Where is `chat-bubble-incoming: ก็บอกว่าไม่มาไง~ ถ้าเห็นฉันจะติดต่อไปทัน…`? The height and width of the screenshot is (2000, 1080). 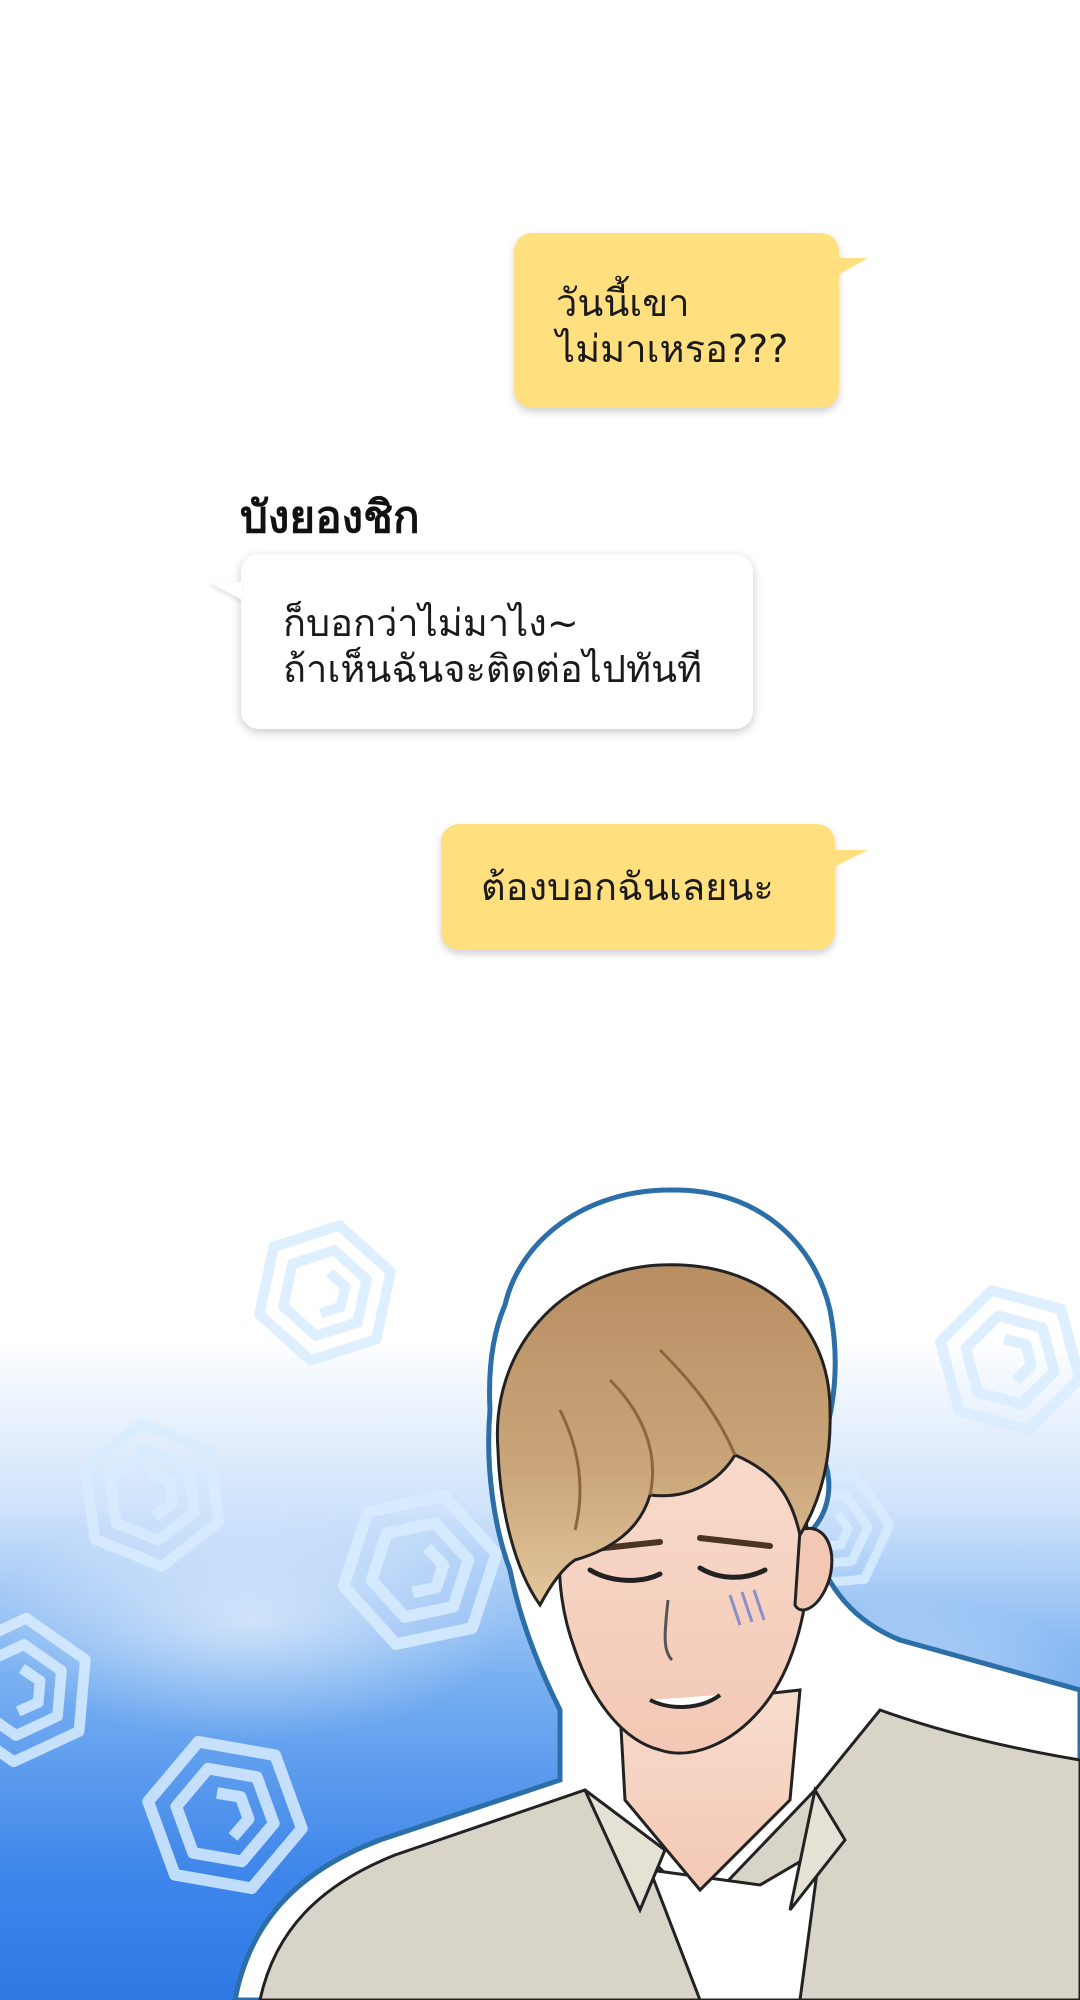
chat-bubble-incoming: ก็บอกว่าไม่มาไง~ ถ้าเห็นฉันจะติดต่อไปทัน… is located at coordinates (497, 641).